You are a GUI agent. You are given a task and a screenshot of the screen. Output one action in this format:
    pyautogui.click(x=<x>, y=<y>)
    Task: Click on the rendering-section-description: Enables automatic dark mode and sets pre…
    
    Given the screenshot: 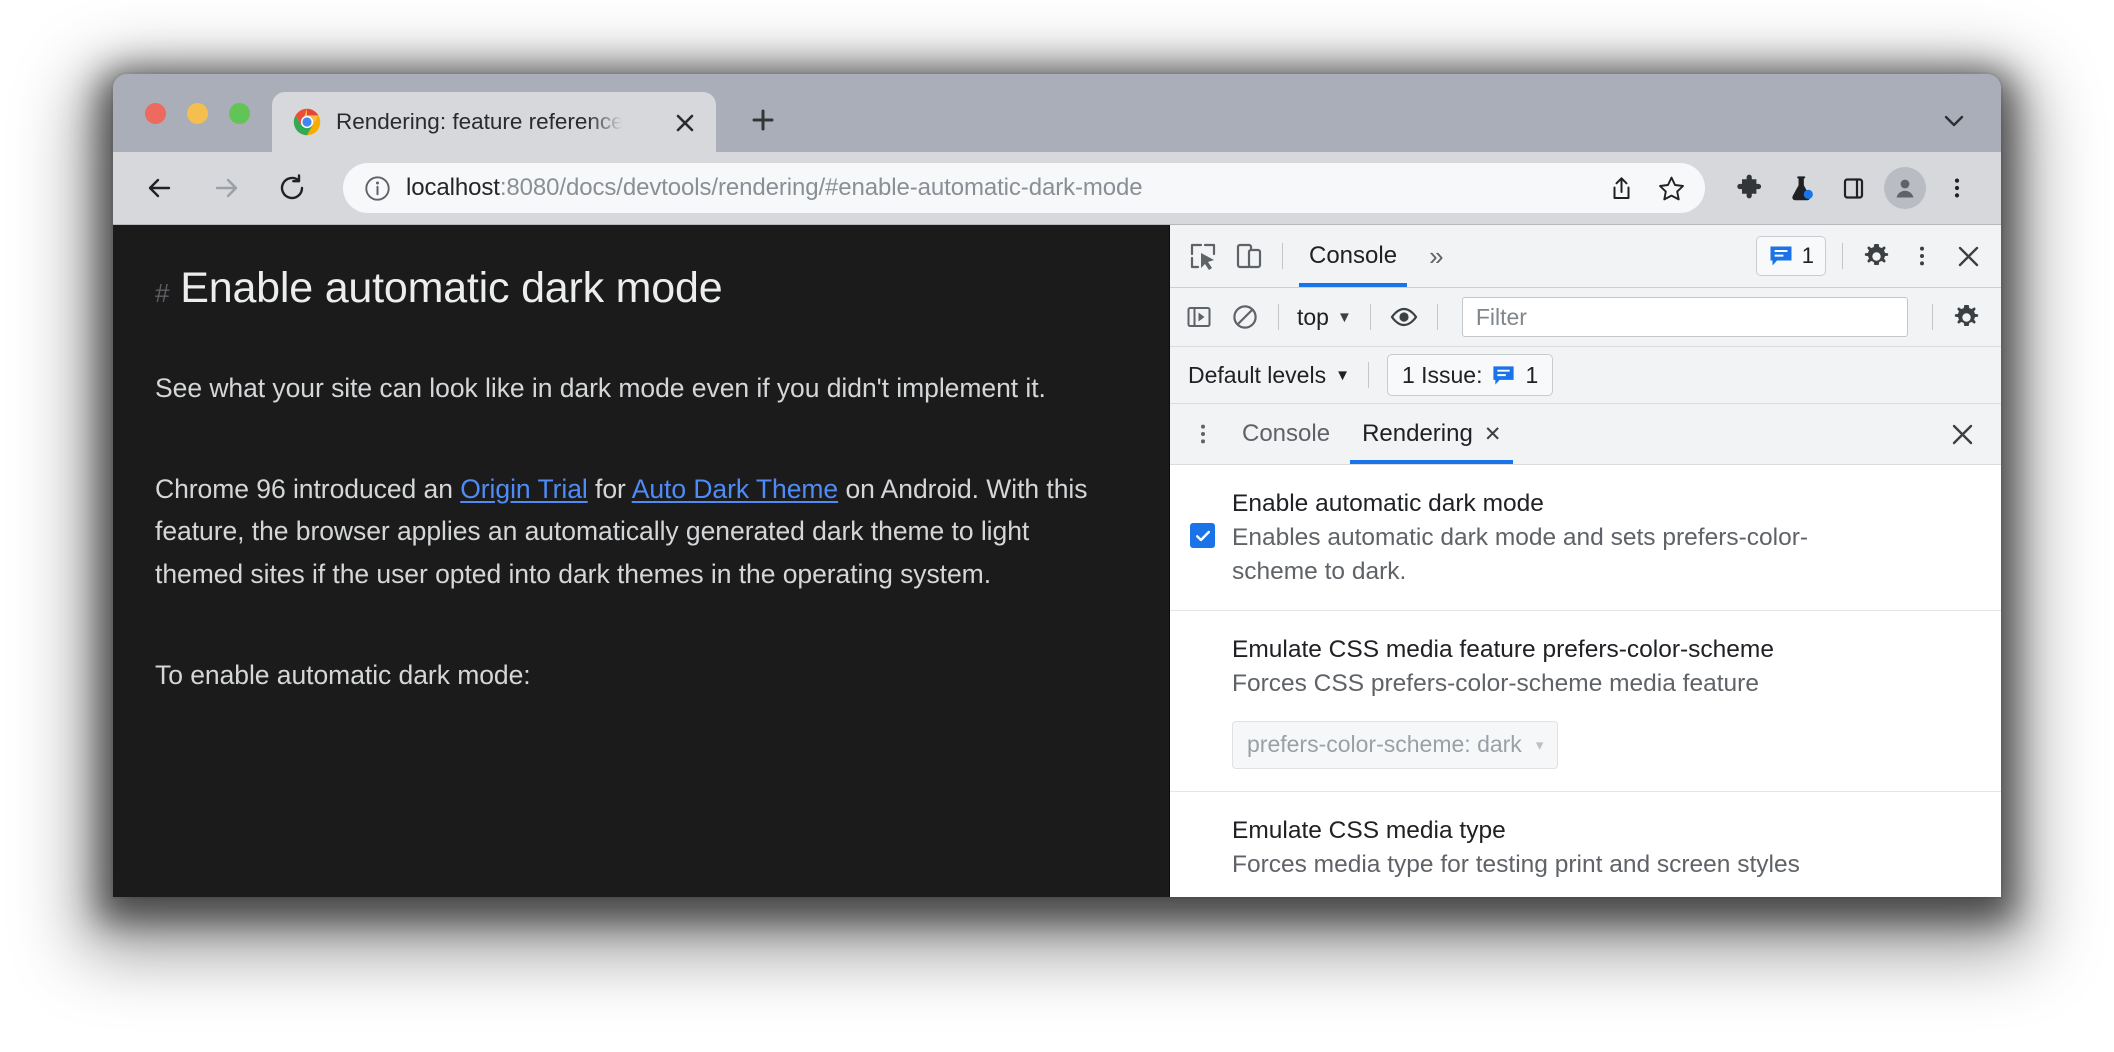 What is the action you would take?
    pyautogui.click(x=1520, y=554)
    